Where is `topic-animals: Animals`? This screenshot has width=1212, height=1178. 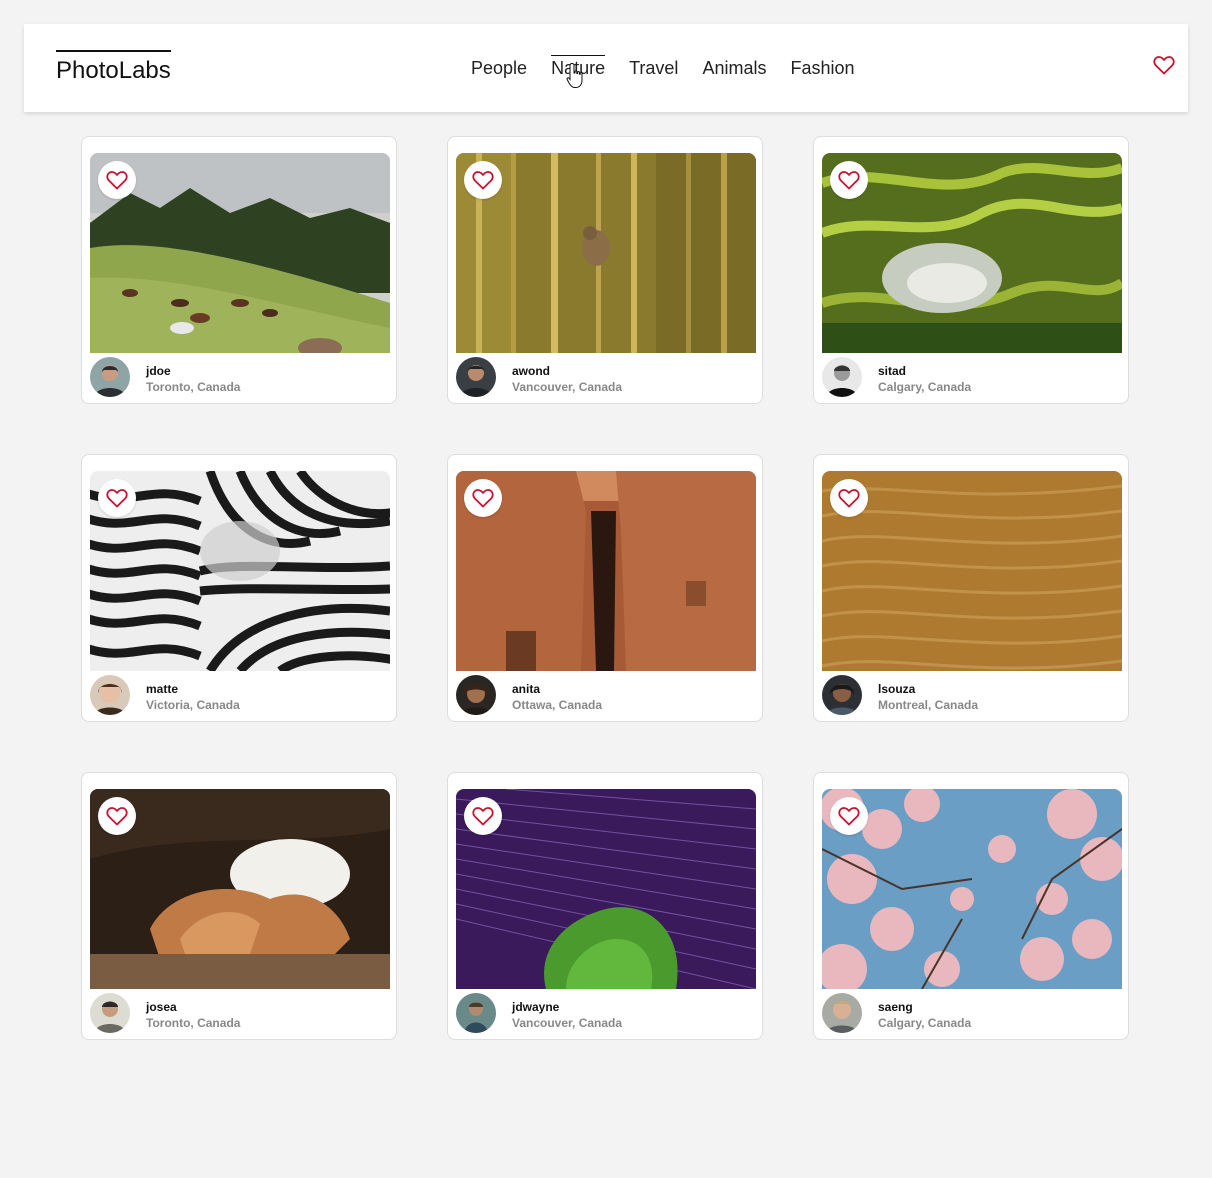
topic-animals: Animals is located at coordinates (734, 68).